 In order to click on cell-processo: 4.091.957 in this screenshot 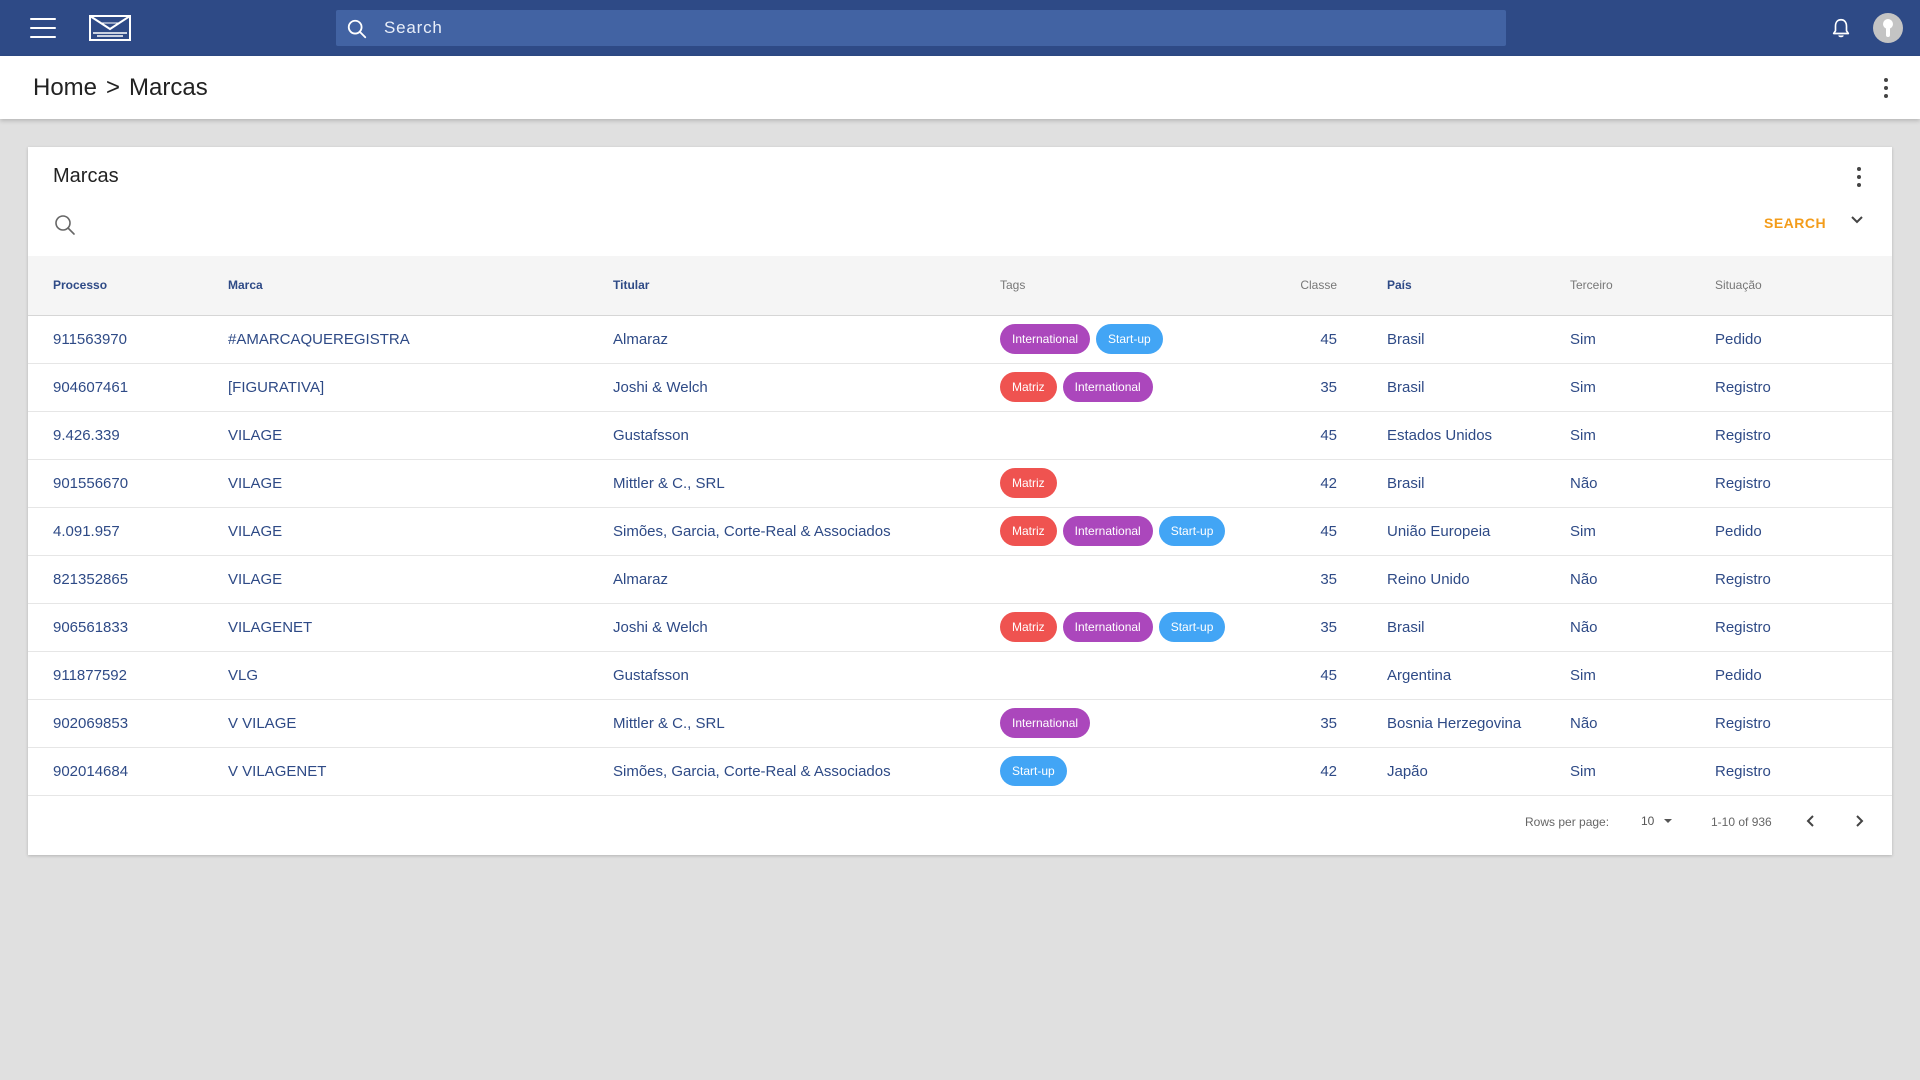, I will do `click(128, 531)`.